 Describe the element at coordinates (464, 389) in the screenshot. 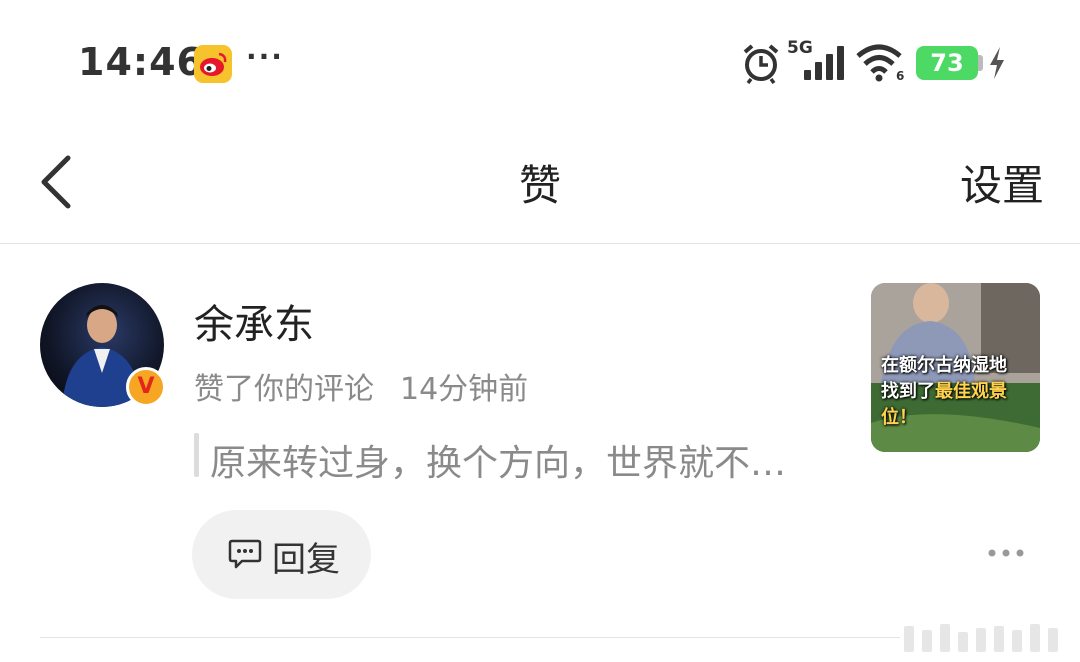

I see `time-ago: 14分钟前` at that location.